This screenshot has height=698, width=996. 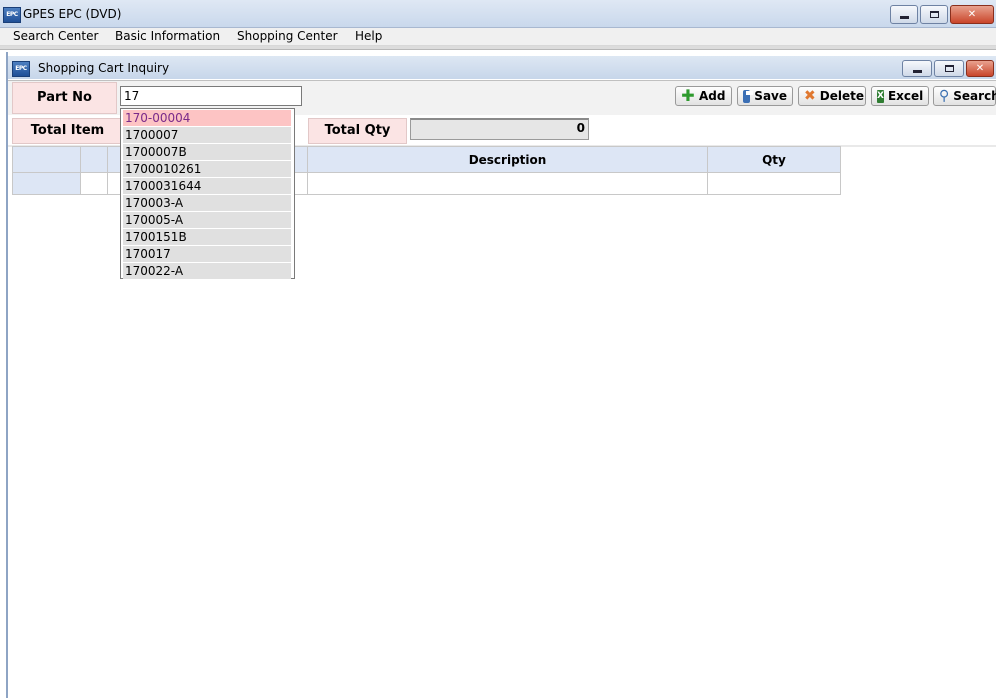 I want to click on suggestion-item: 170005-A, so click(x=207, y=220).